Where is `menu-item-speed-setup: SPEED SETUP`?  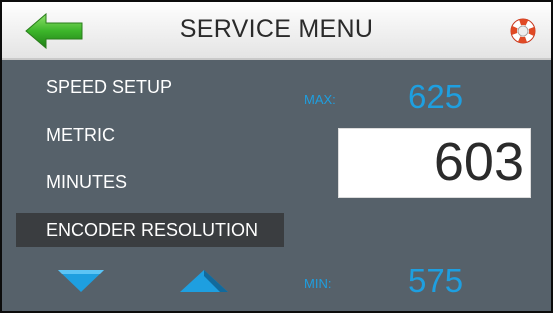 menu-item-speed-setup: SPEED SETUP is located at coordinates (150, 87).